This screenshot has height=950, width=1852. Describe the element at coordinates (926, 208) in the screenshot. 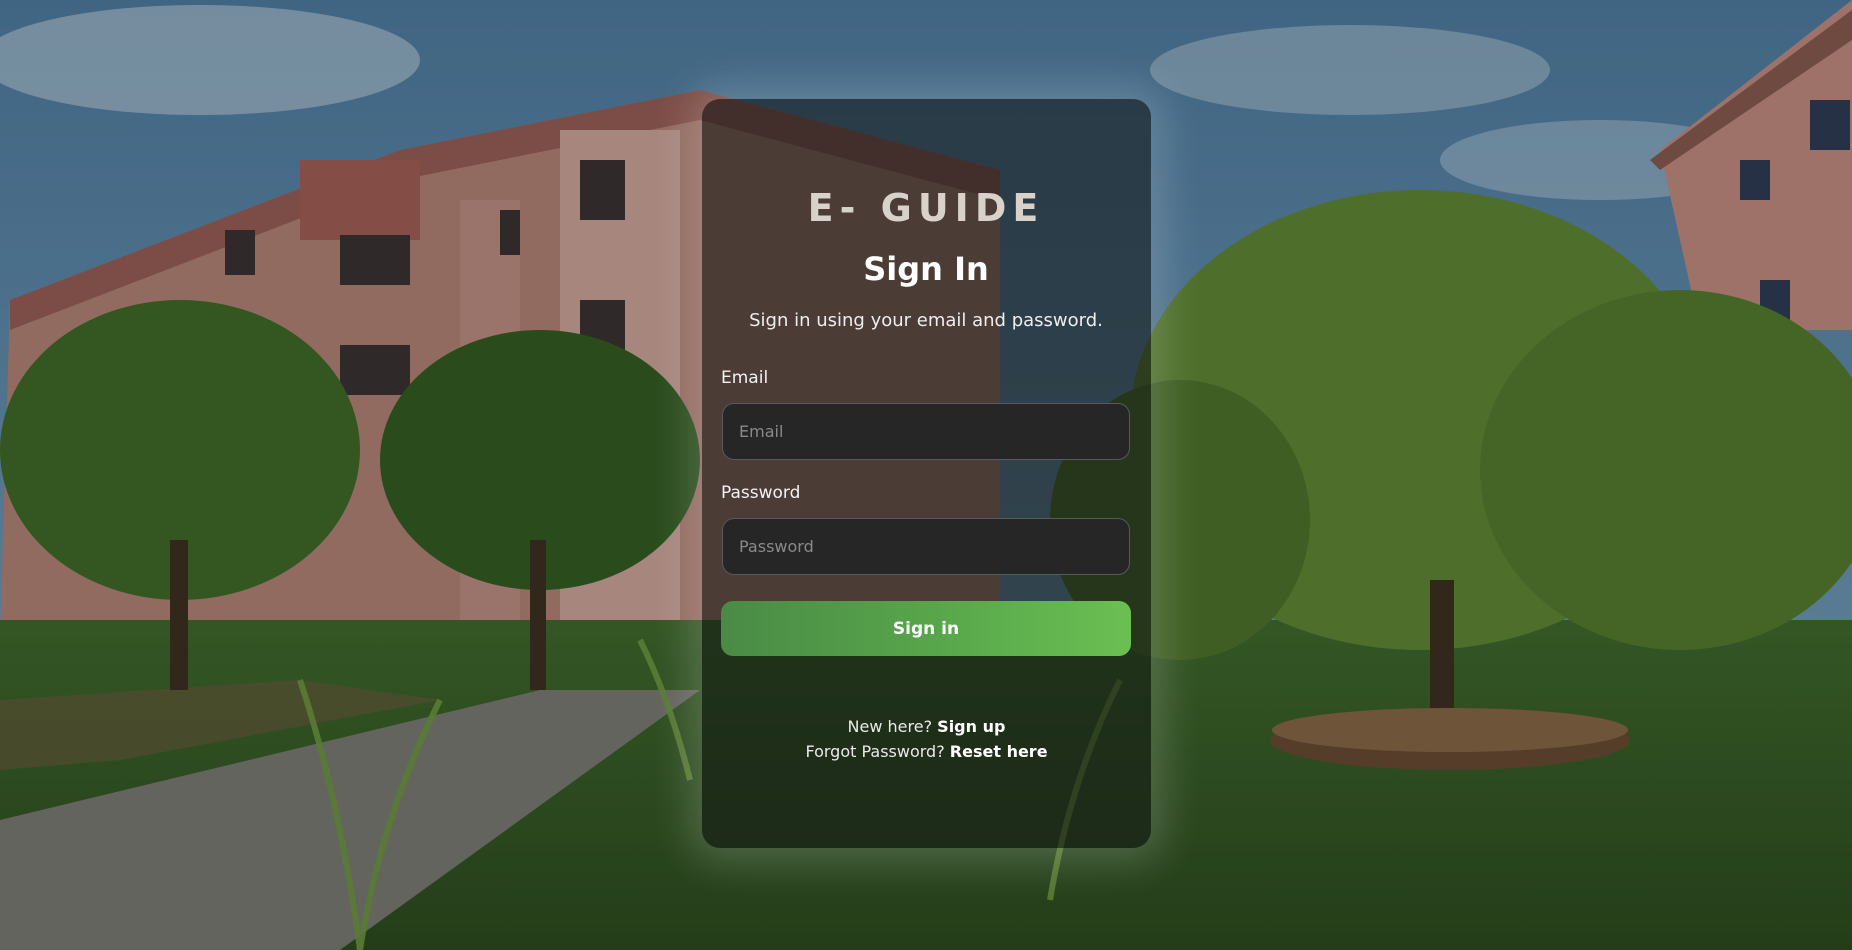

I see `brand-title: E- GUIDE` at that location.